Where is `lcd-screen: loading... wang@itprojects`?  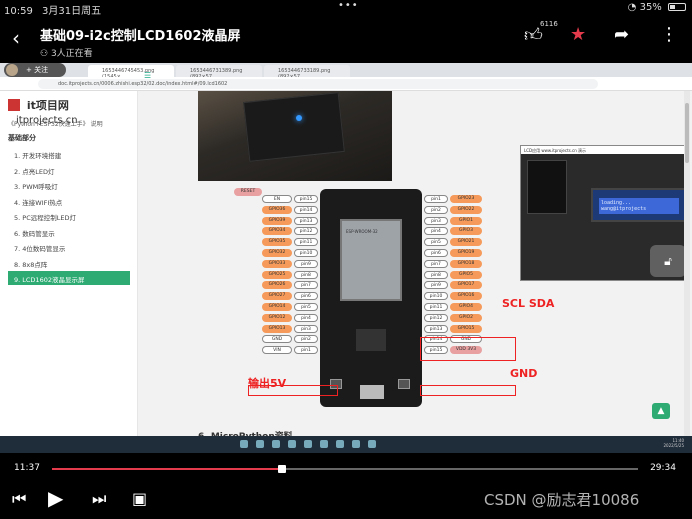 lcd-screen: loading... wang@itprojects is located at coordinates (639, 206).